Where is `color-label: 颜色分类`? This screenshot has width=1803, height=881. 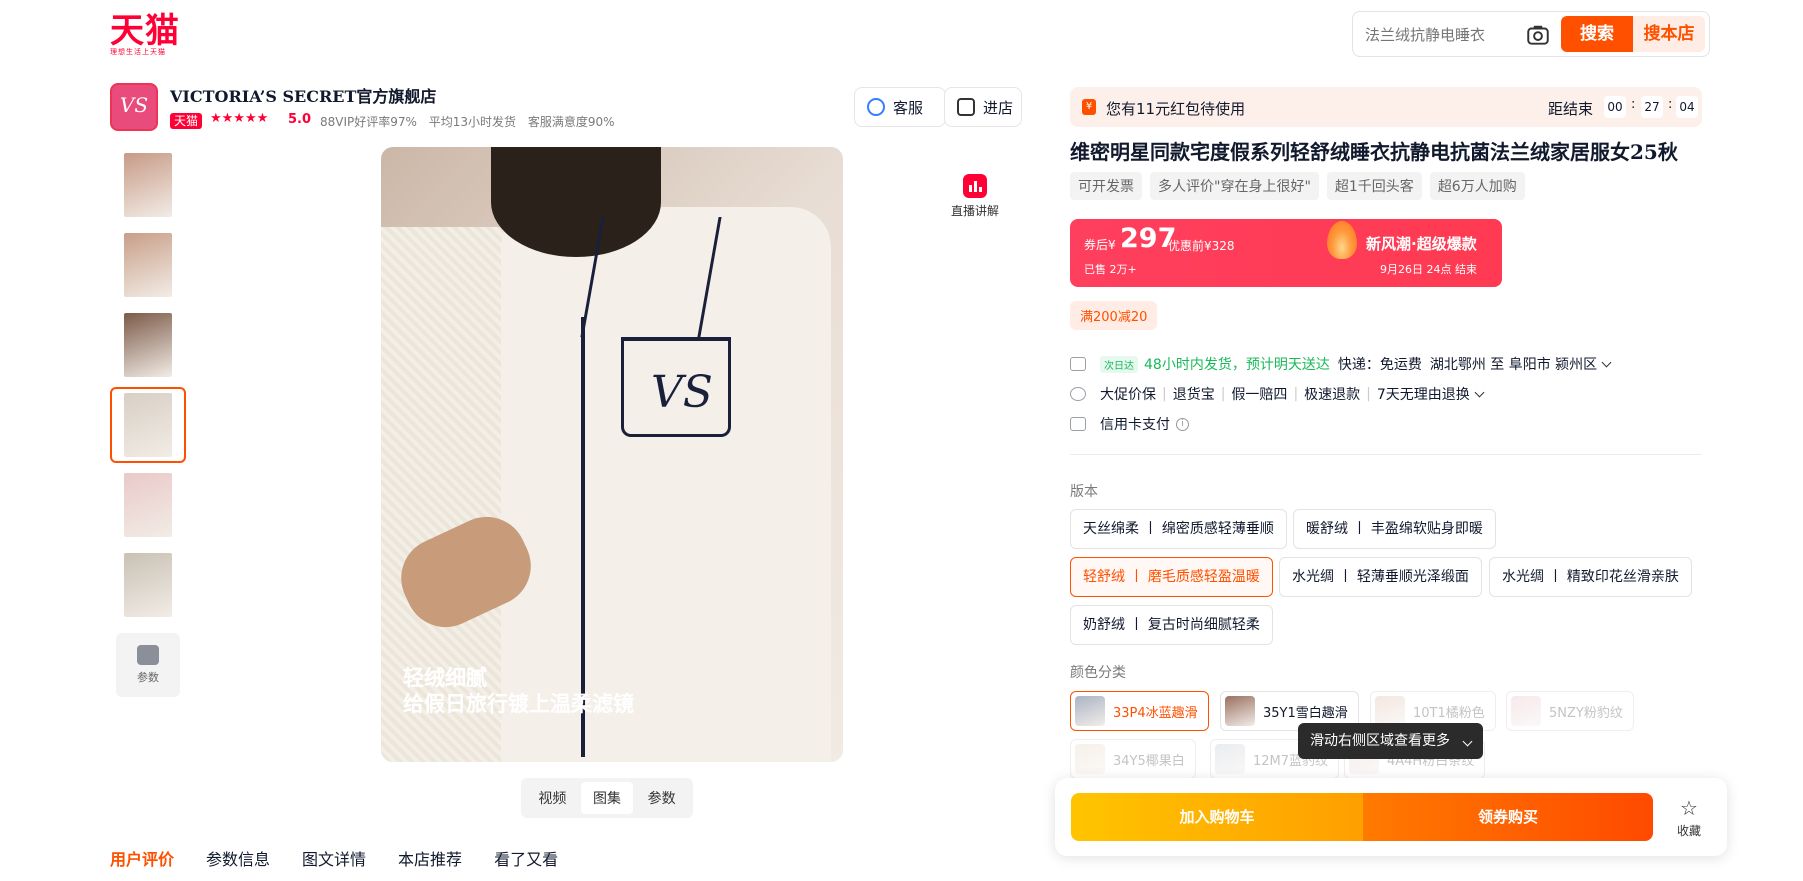
color-label: 颜色分类 is located at coordinates (1098, 673).